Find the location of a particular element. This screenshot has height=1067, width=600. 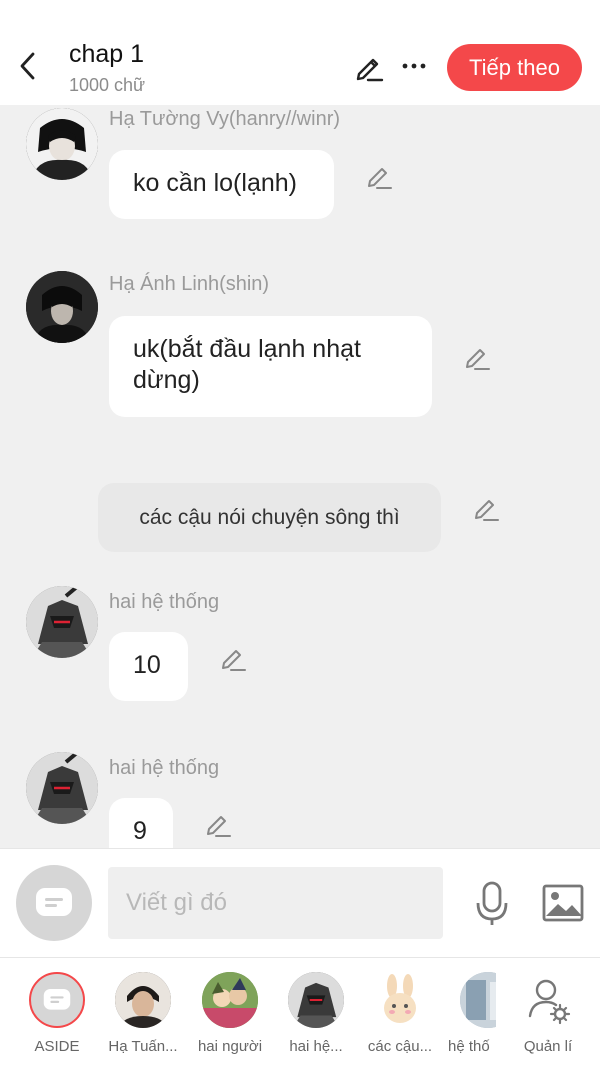

character-he-thong: hệ thố is located at coordinates (472, 1015).